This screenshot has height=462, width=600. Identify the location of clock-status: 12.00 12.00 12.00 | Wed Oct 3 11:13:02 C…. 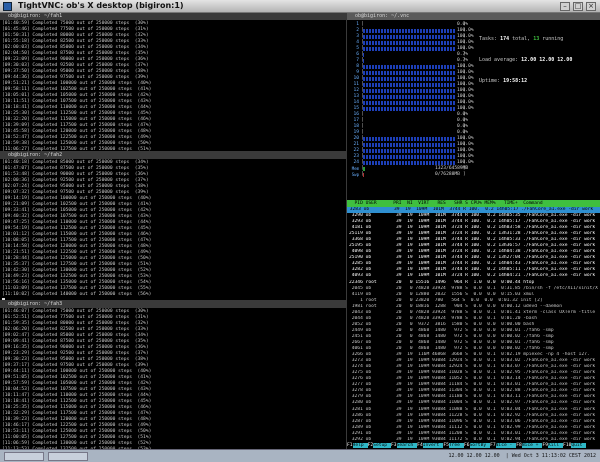
(522, 456).